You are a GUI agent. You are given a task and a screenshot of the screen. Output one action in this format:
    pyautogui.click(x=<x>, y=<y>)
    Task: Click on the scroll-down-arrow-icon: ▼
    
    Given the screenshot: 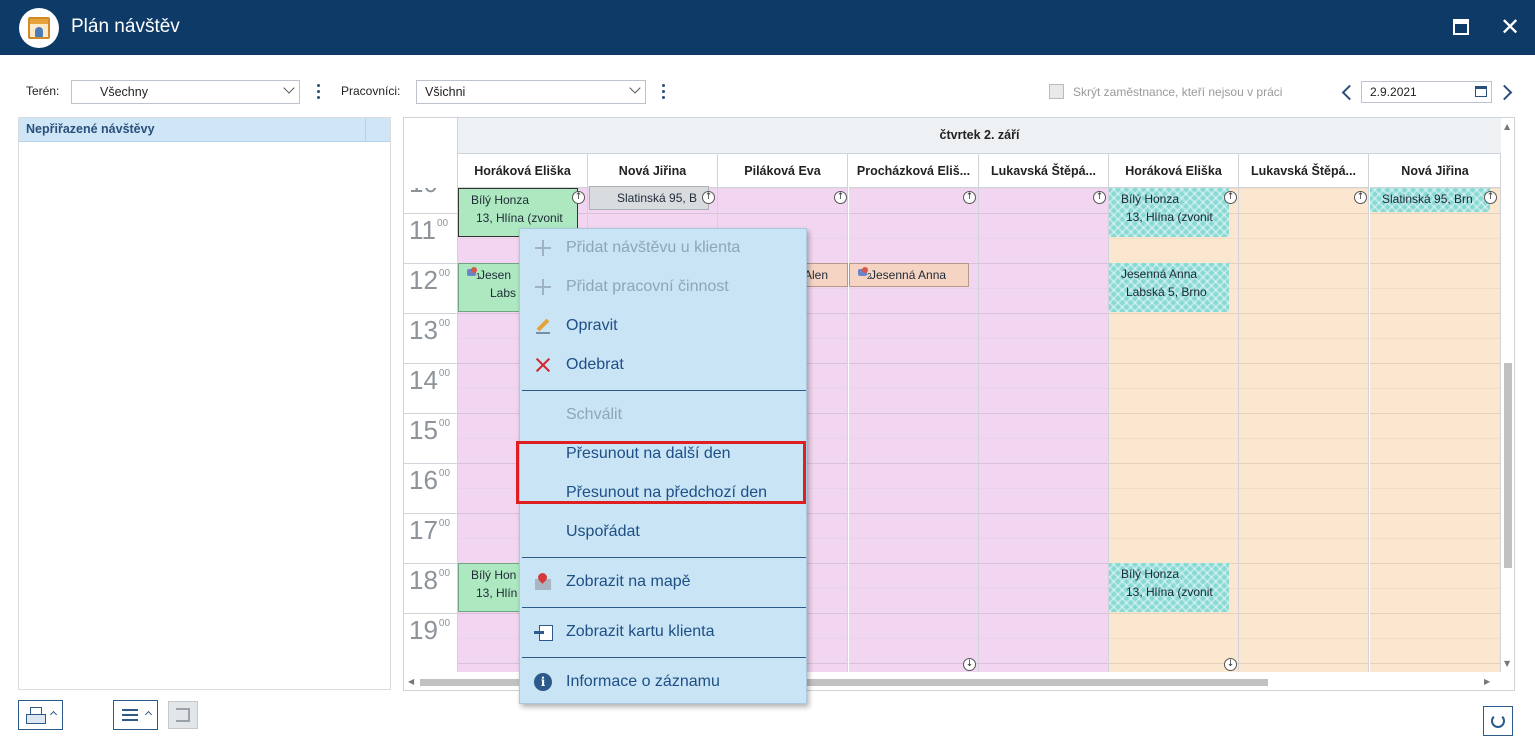 What is the action you would take?
    pyautogui.click(x=1507, y=663)
    